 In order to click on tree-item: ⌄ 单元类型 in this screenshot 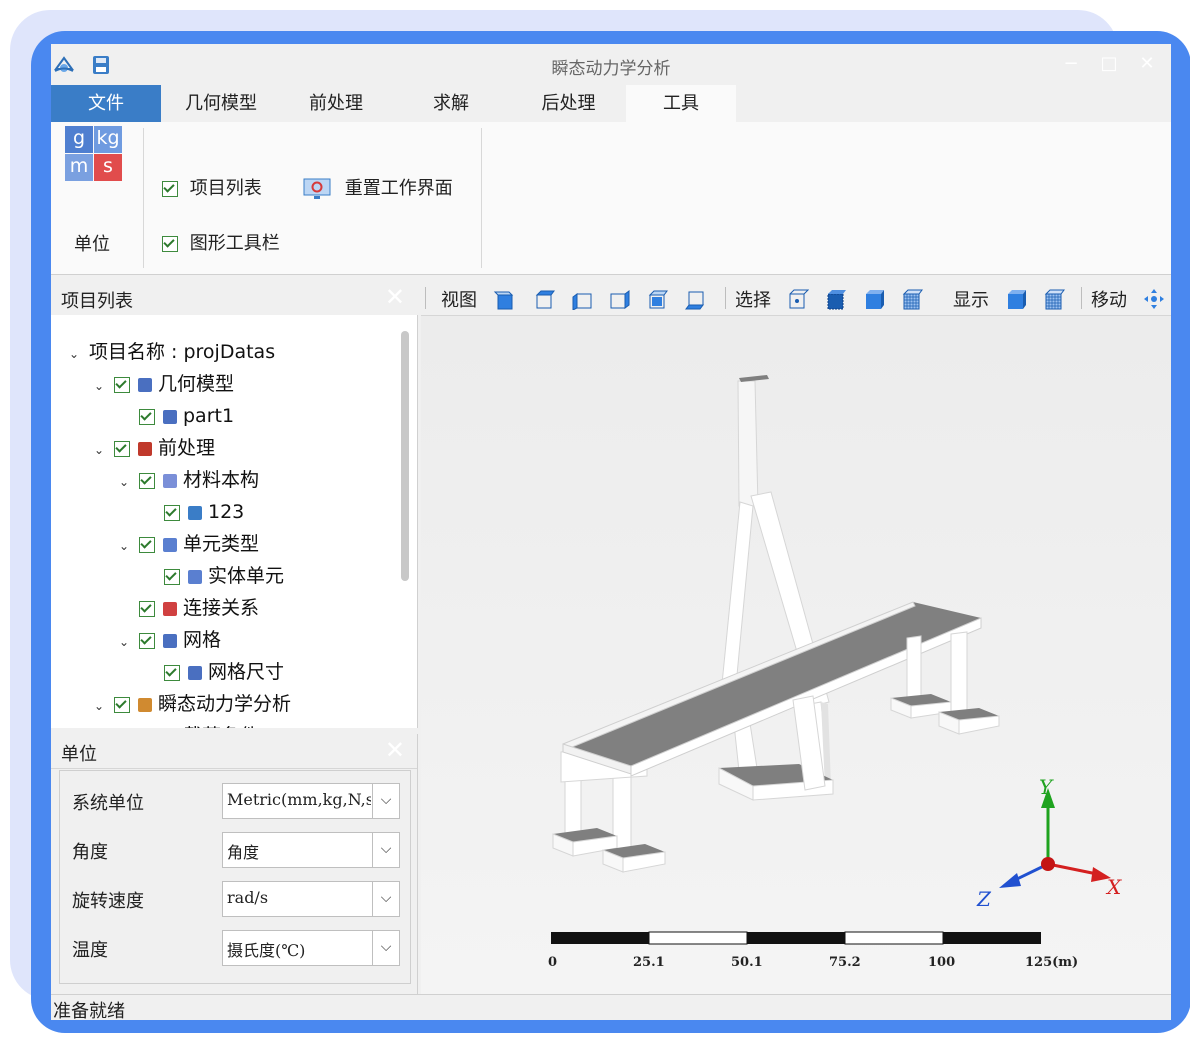, I will do `click(189, 544)`.